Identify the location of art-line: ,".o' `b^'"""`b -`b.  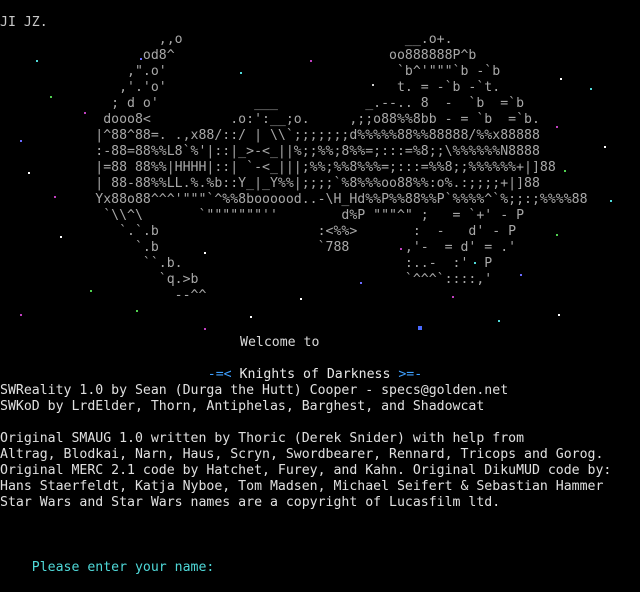
(250, 71).